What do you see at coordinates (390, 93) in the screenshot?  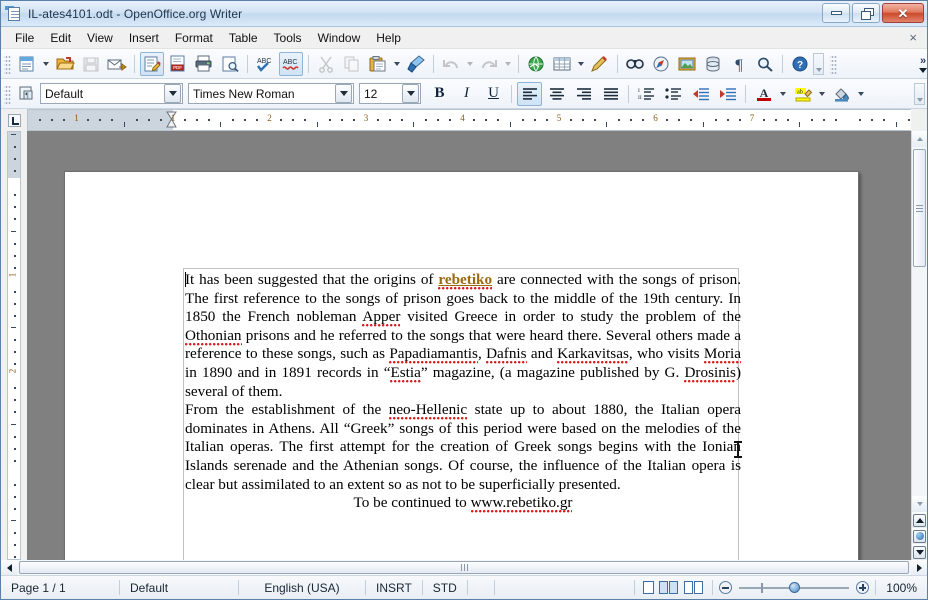 I see `font-size-combobox: 12` at bounding box center [390, 93].